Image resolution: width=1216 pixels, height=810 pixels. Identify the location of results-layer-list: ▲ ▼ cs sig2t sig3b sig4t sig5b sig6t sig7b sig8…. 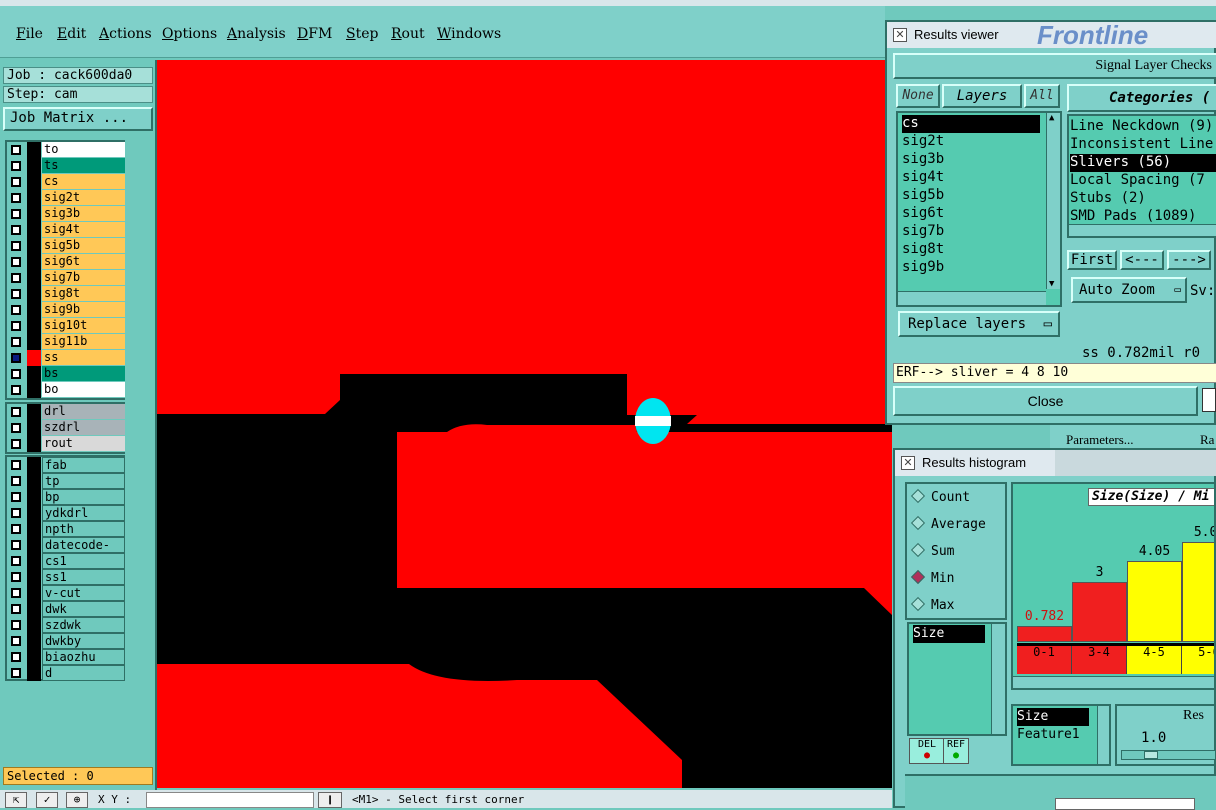
(979, 209).